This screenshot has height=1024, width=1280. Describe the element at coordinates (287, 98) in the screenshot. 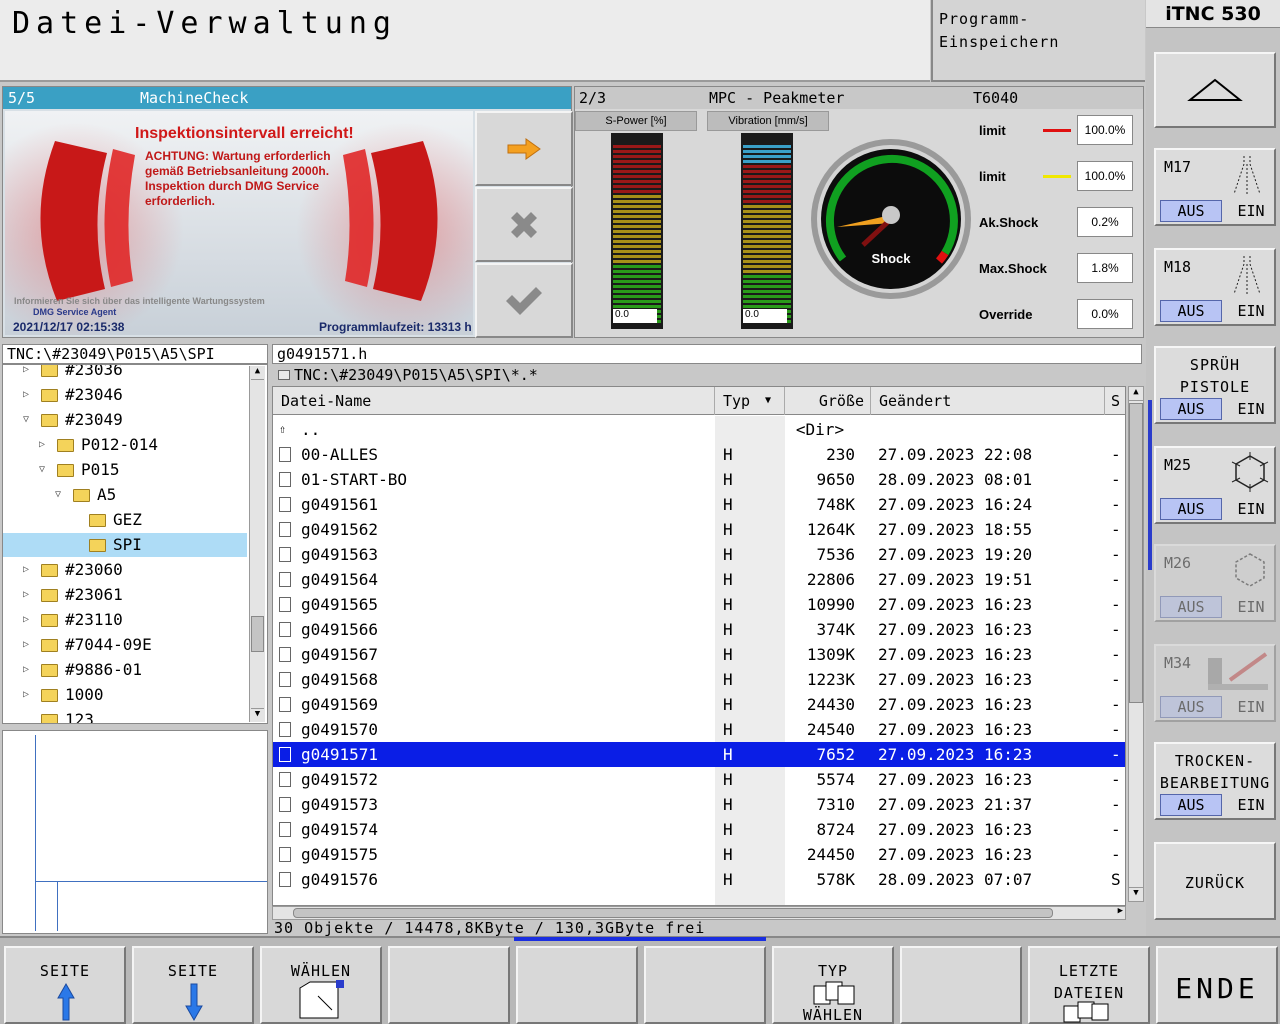

I see `machinecheck-titlebar: 5/5 MachineCheck` at that location.